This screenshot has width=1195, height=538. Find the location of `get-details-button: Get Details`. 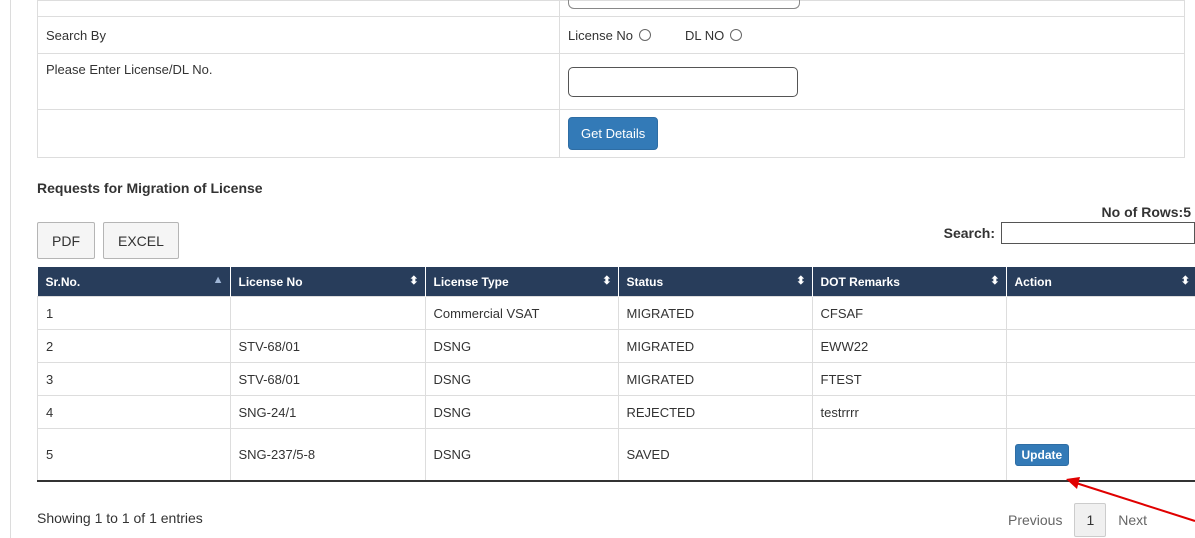

get-details-button: Get Details is located at coordinates (613, 133).